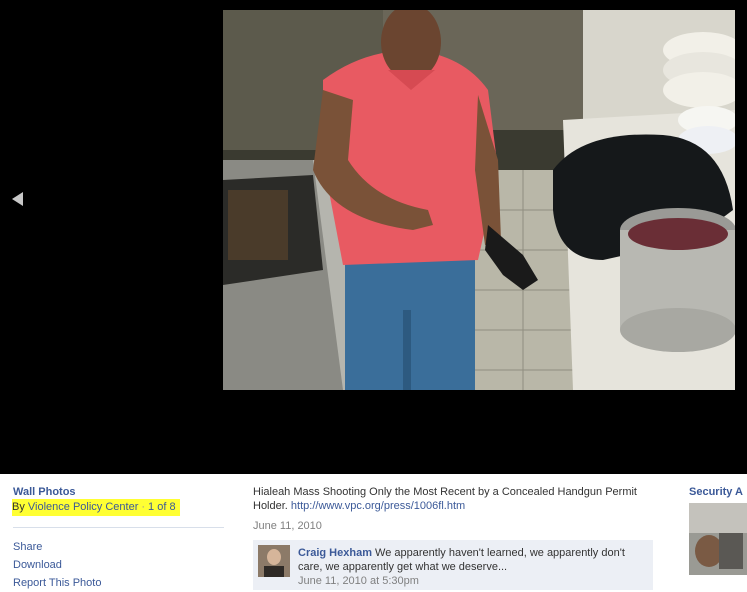  What do you see at coordinates (718, 492) in the screenshot?
I see `sponsored-title-link: Security A` at bounding box center [718, 492].